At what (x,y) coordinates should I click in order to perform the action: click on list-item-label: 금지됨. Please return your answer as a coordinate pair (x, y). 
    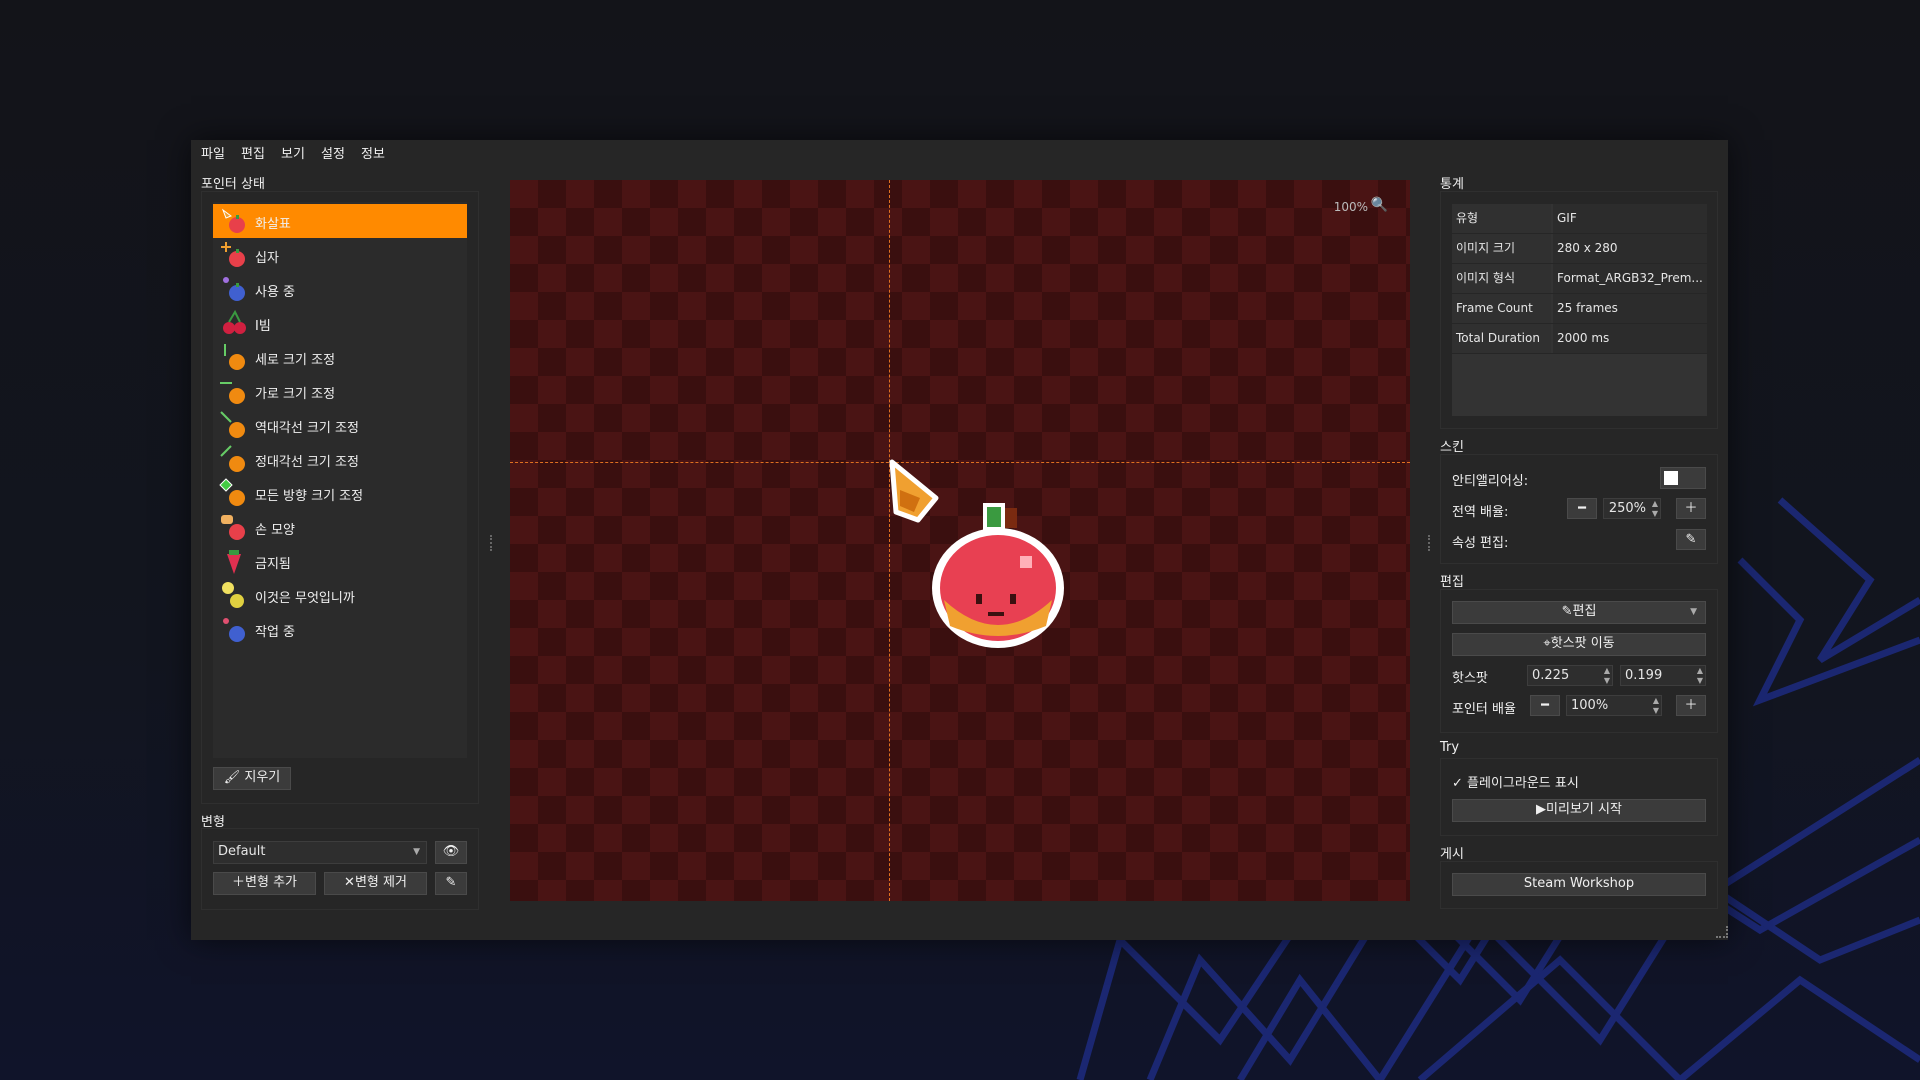
    Looking at the image, I should click on (273, 564).